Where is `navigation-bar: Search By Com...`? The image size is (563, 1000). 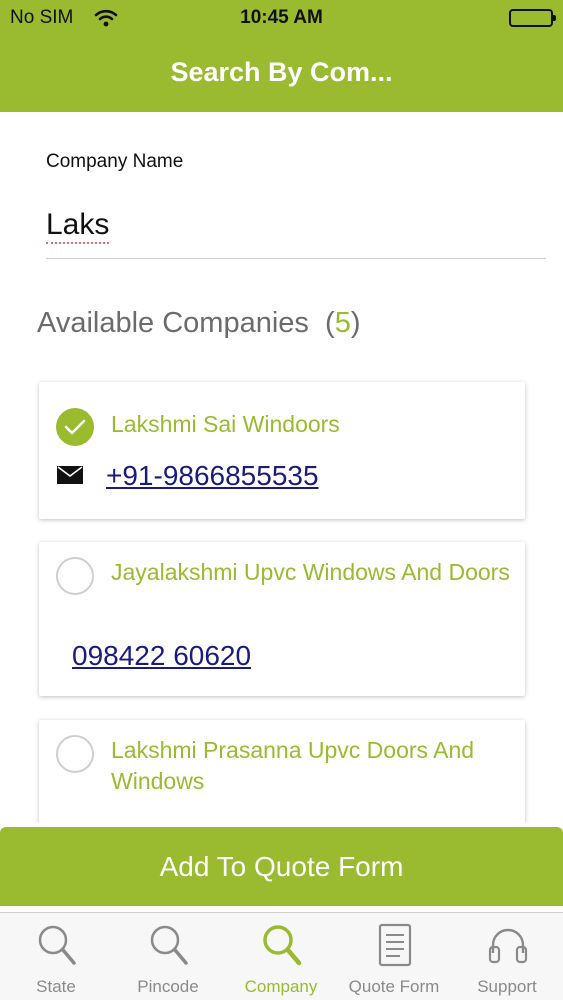 navigation-bar: Search By Com... is located at coordinates (281, 74).